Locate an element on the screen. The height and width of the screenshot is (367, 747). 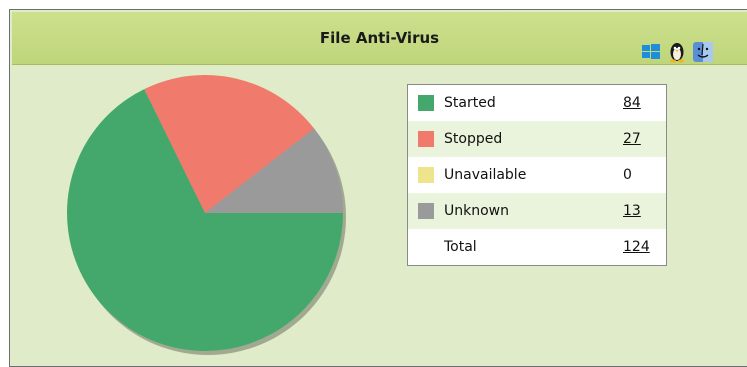
widget-title: File Anti-Virus is located at coordinates (379, 38).